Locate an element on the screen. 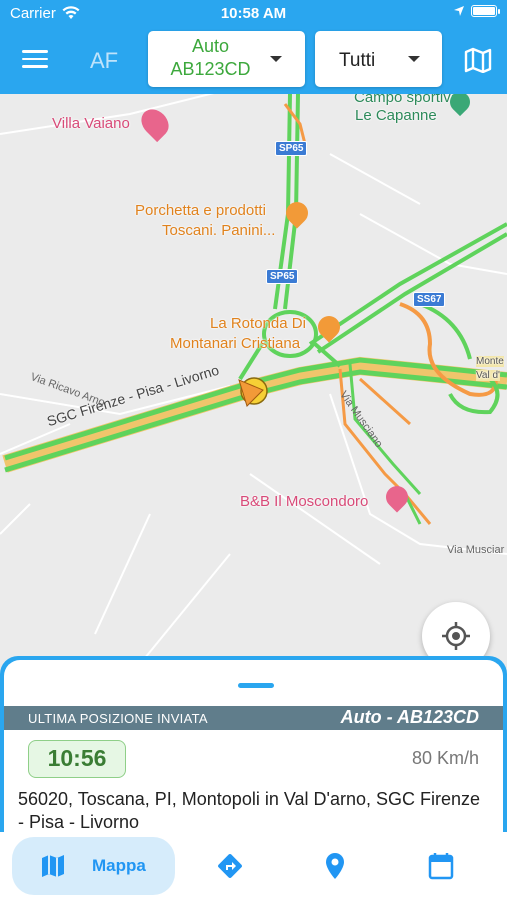  battery-icon is located at coordinates (485, 11).